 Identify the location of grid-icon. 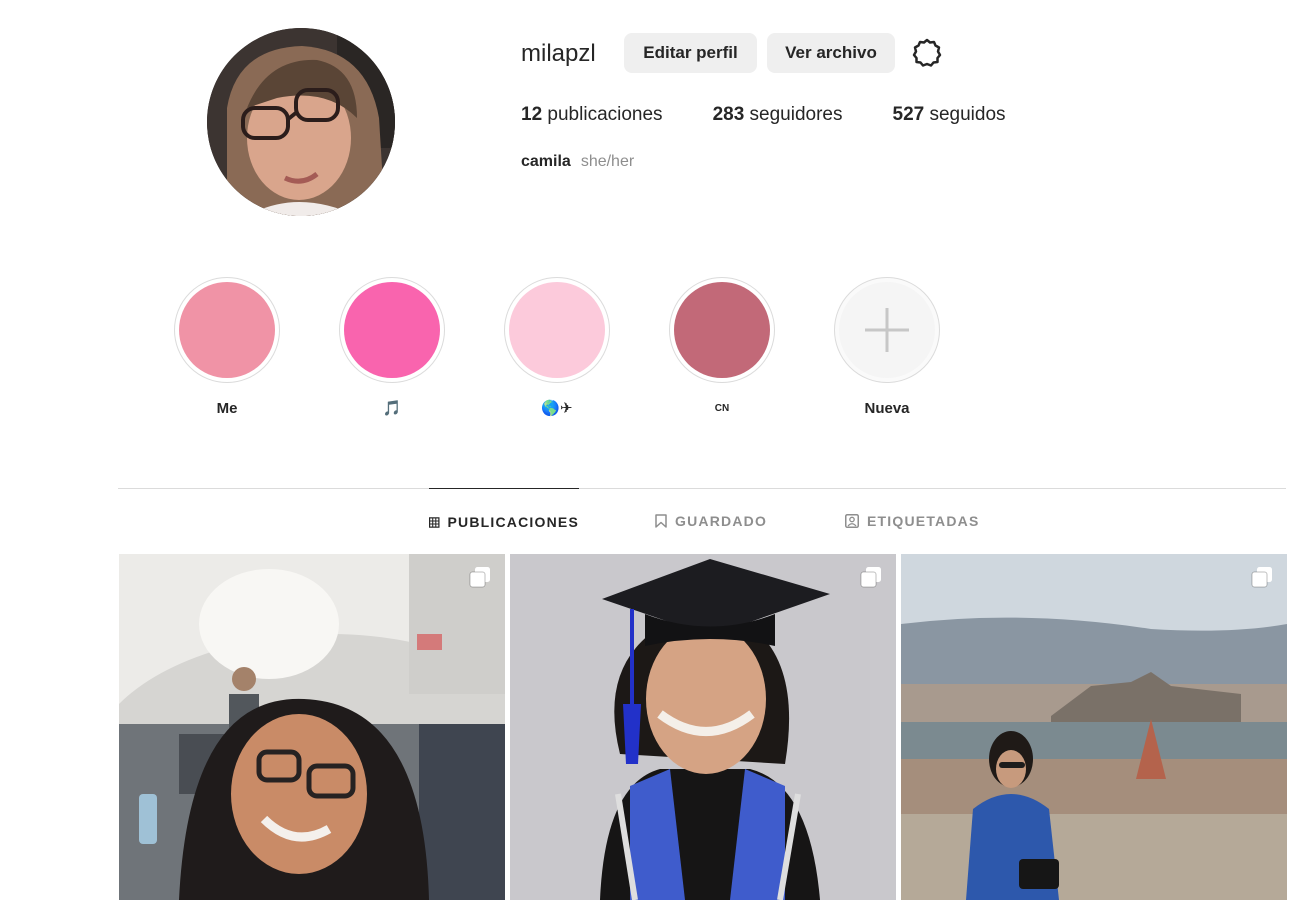
(434, 522).